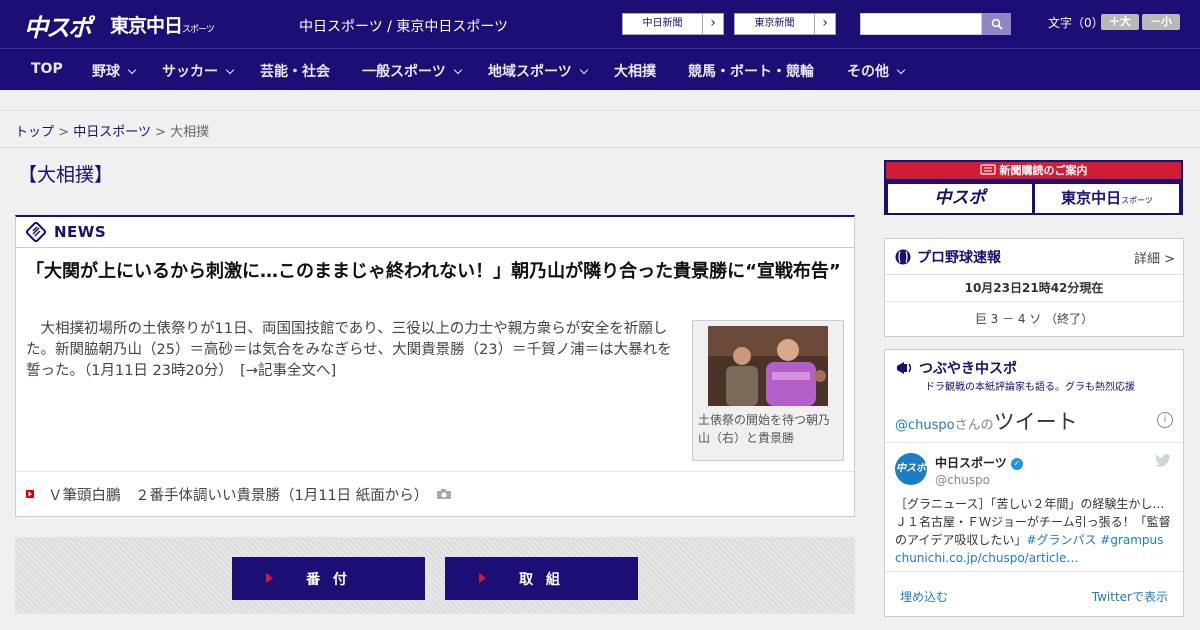 This screenshot has height=630, width=1200. What do you see at coordinates (146, 26) in the screenshot?
I see `tokyo-logo-main: 東京中日` at bounding box center [146, 26].